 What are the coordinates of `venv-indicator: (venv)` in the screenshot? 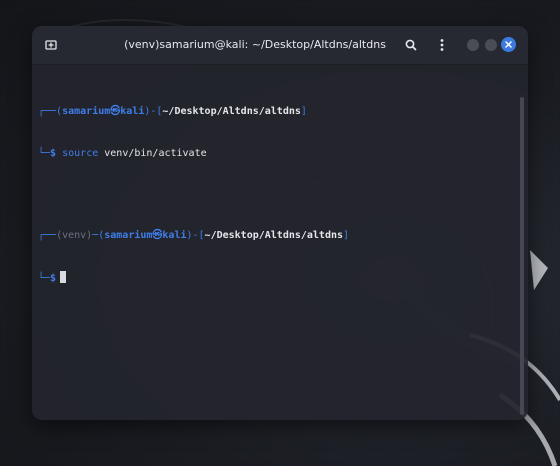 It's located at (74, 235).